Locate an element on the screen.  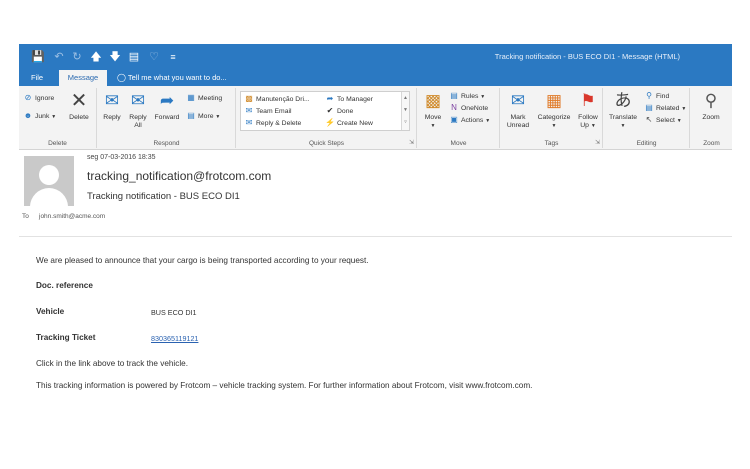
select-button: ↖ Select ▼ is located at coordinates (663, 120).